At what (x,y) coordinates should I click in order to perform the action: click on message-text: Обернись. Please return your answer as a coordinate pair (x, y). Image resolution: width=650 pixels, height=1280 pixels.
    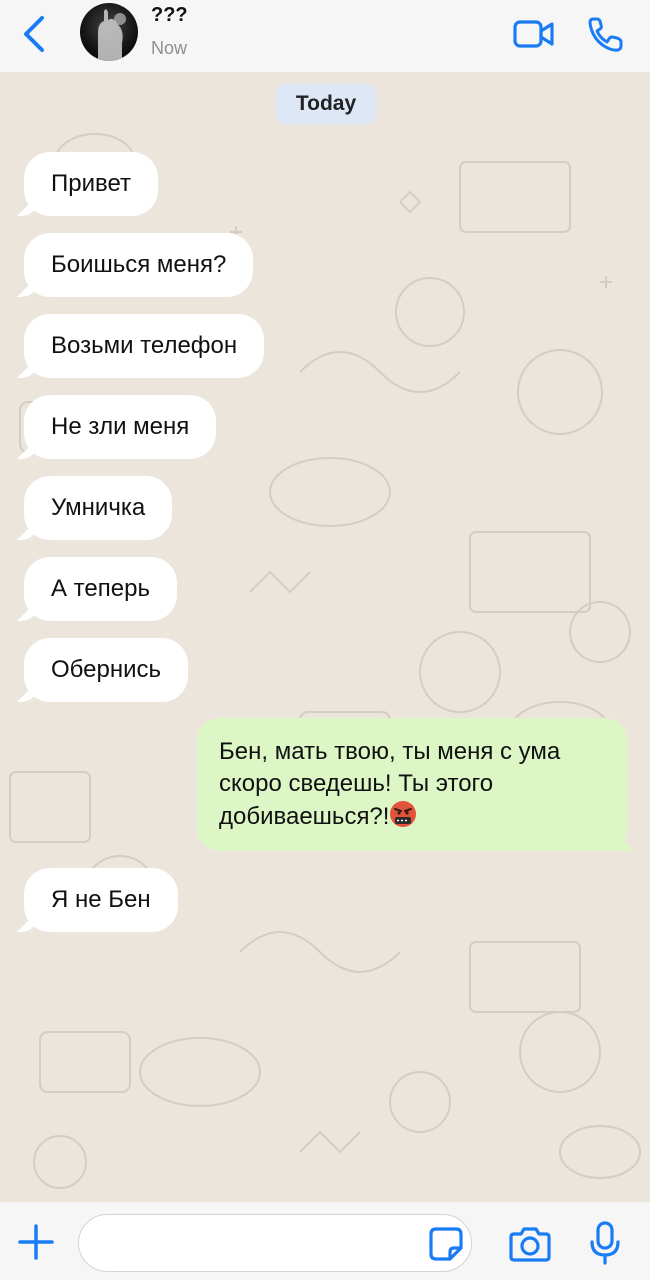
    Looking at the image, I should click on (106, 669).